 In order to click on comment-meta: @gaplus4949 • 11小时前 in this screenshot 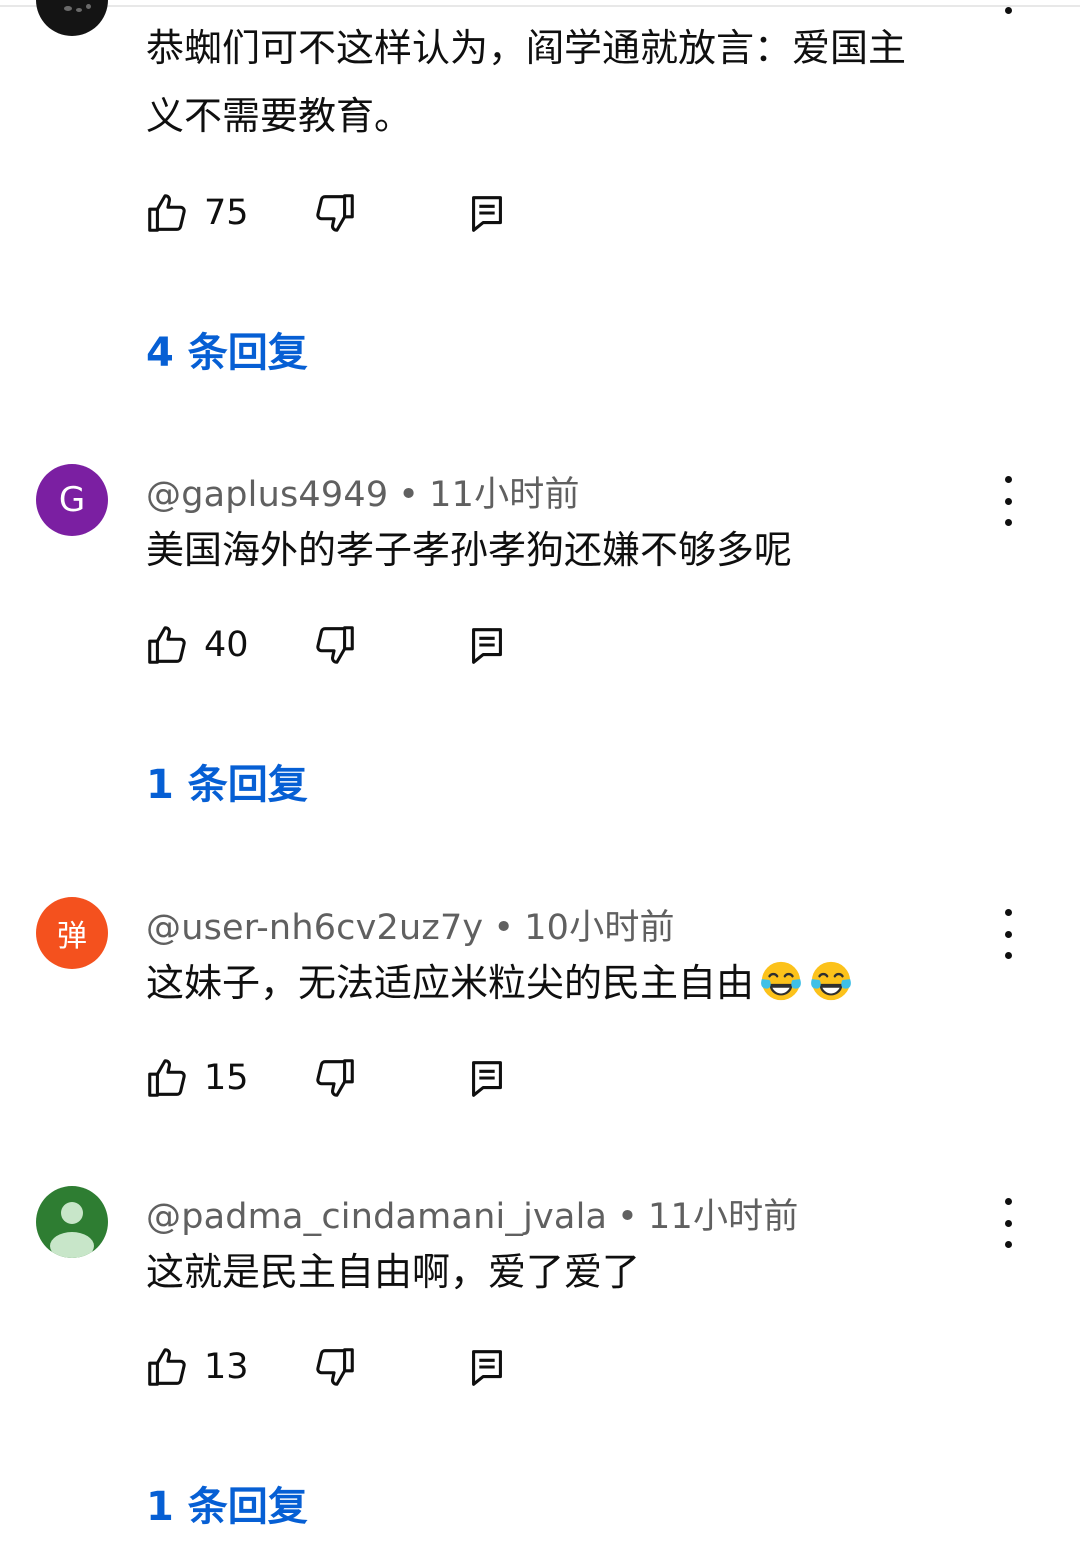, I will do `click(363, 491)`.